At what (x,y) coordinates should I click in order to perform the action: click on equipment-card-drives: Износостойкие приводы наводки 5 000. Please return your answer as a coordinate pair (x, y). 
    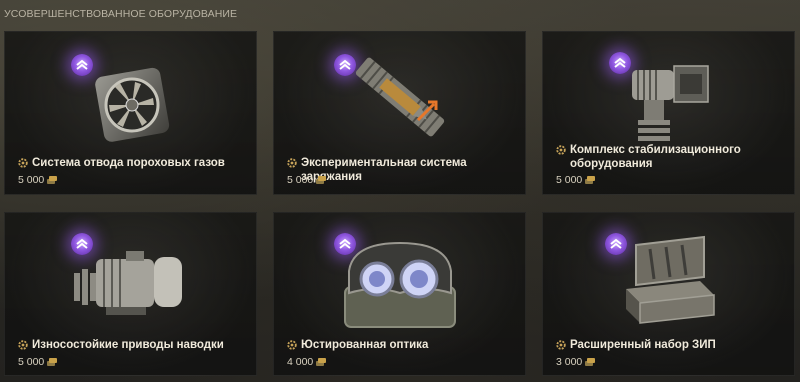
    Looking at the image, I should click on (130, 294).